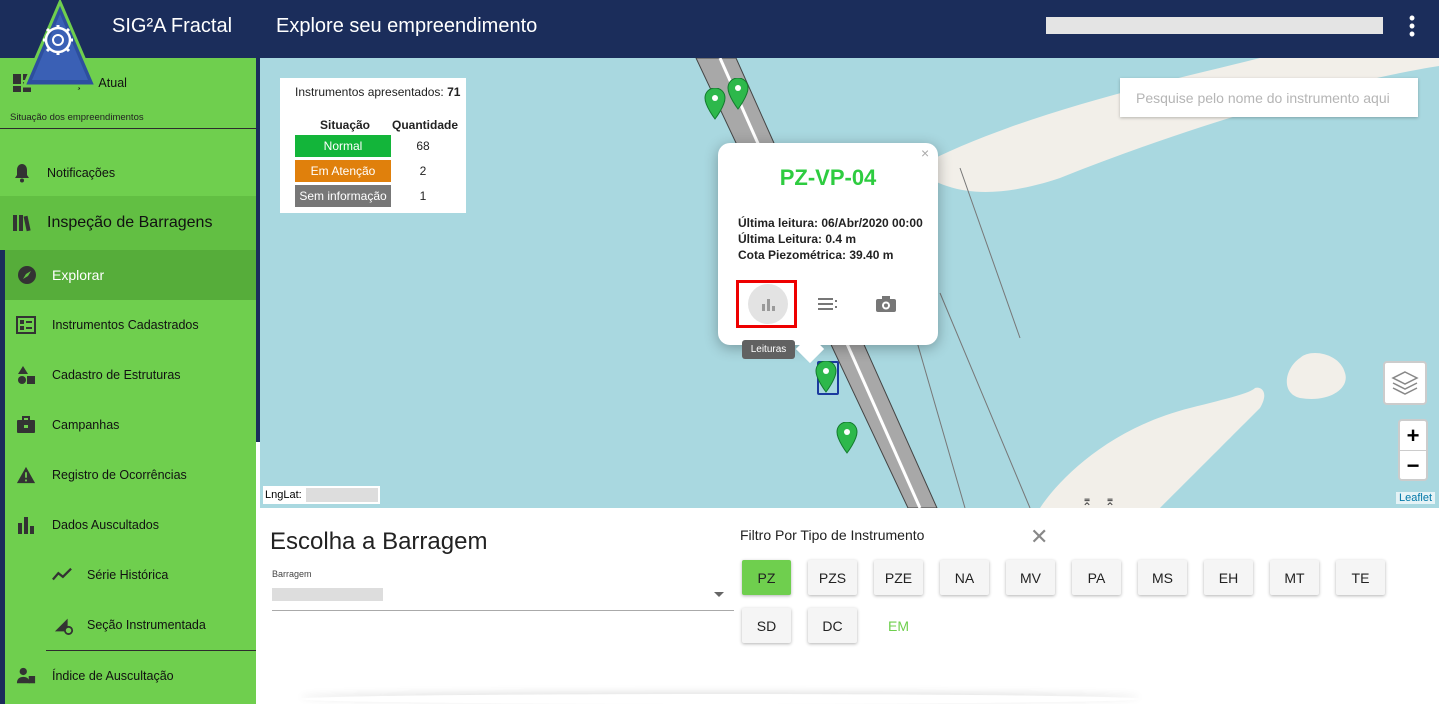  Describe the element at coordinates (343, 146) in the screenshot. I see `legend-normal: Normal` at that location.